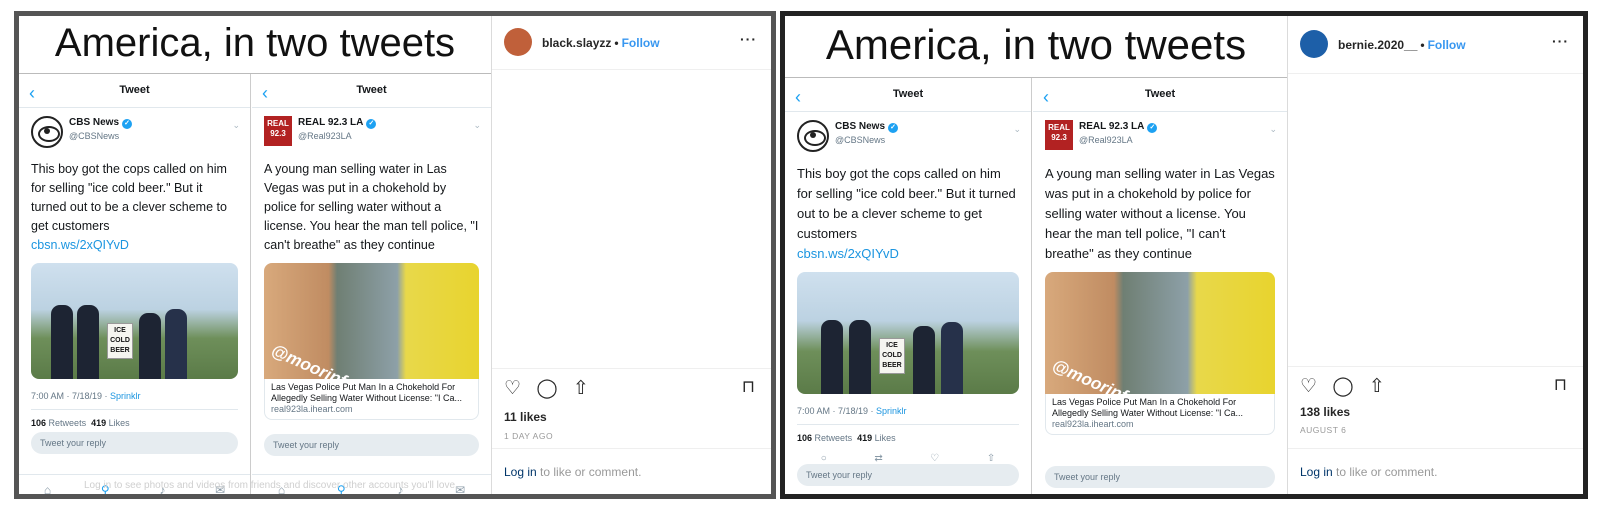  What do you see at coordinates (860, 140) in the screenshot?
I see `tweet-author-handle: @CBSNews` at bounding box center [860, 140].